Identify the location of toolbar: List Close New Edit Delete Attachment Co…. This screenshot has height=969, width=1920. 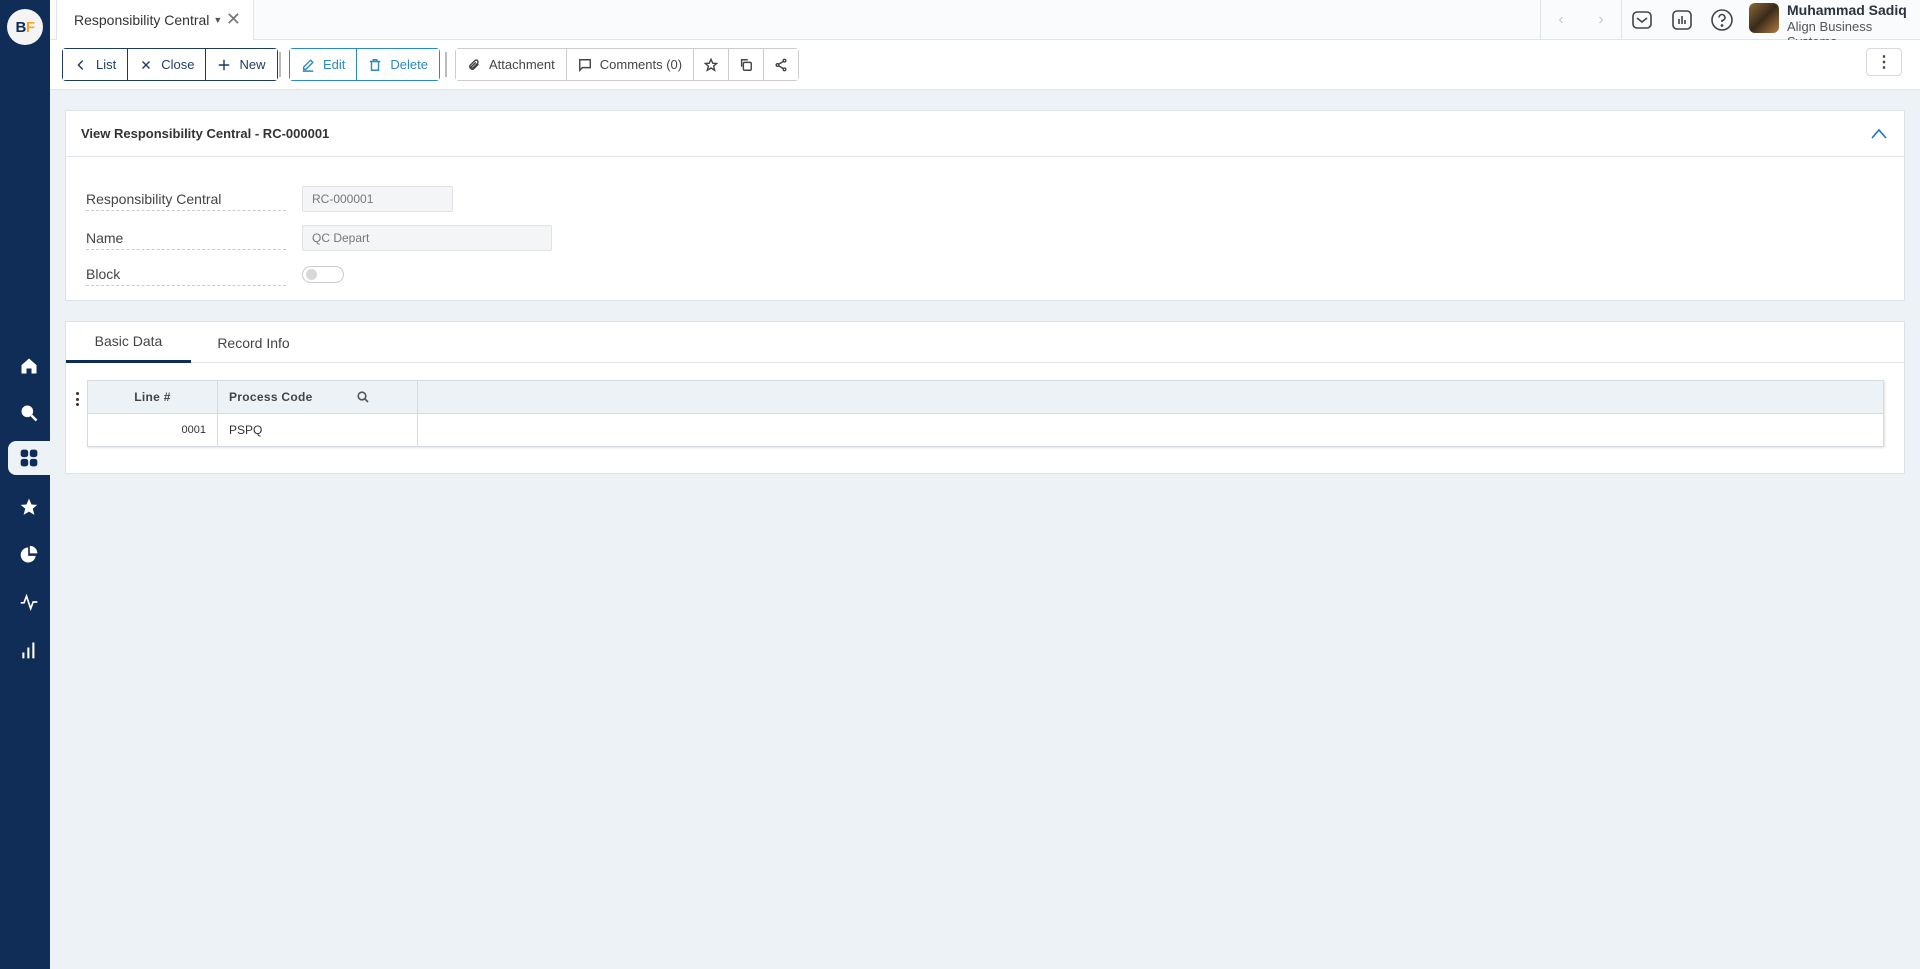
(985, 65).